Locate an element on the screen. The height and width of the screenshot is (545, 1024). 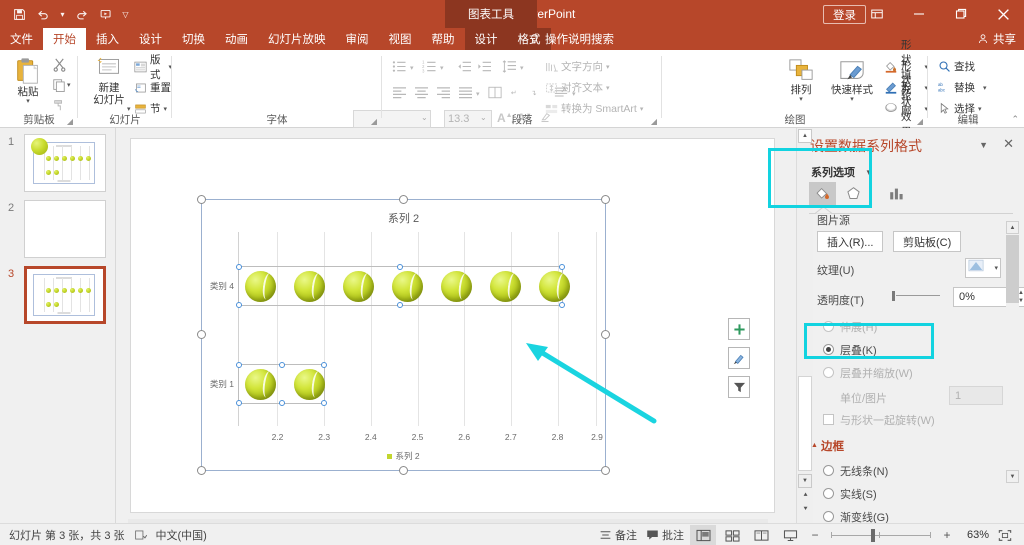
minimize-button is located at coordinates (919, 14).